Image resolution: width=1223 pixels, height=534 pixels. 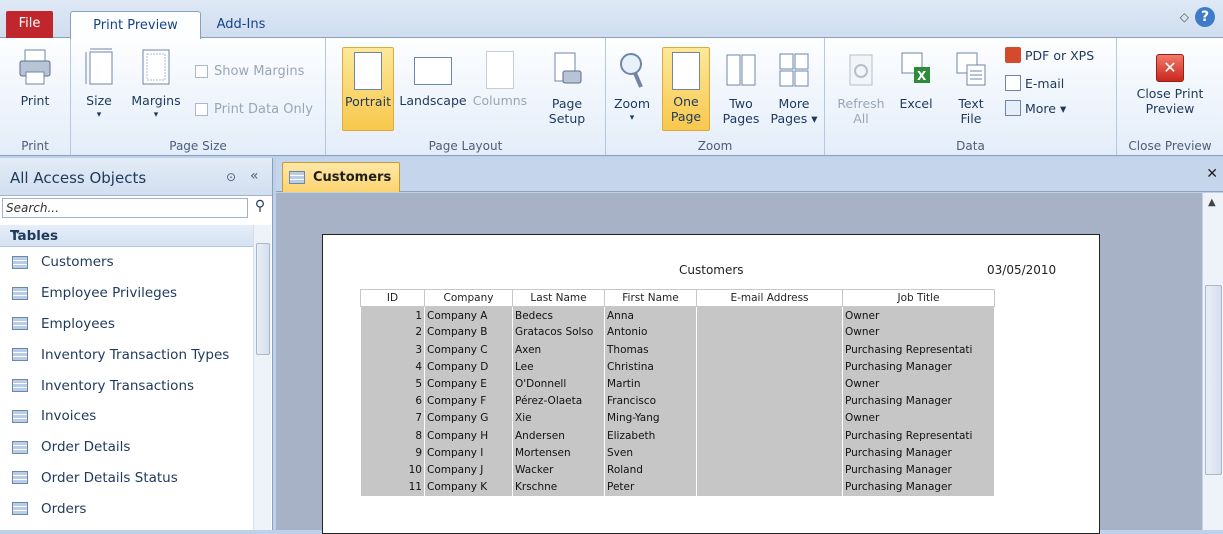 I want to click on email-button: E-mail, so click(x=1034, y=83).